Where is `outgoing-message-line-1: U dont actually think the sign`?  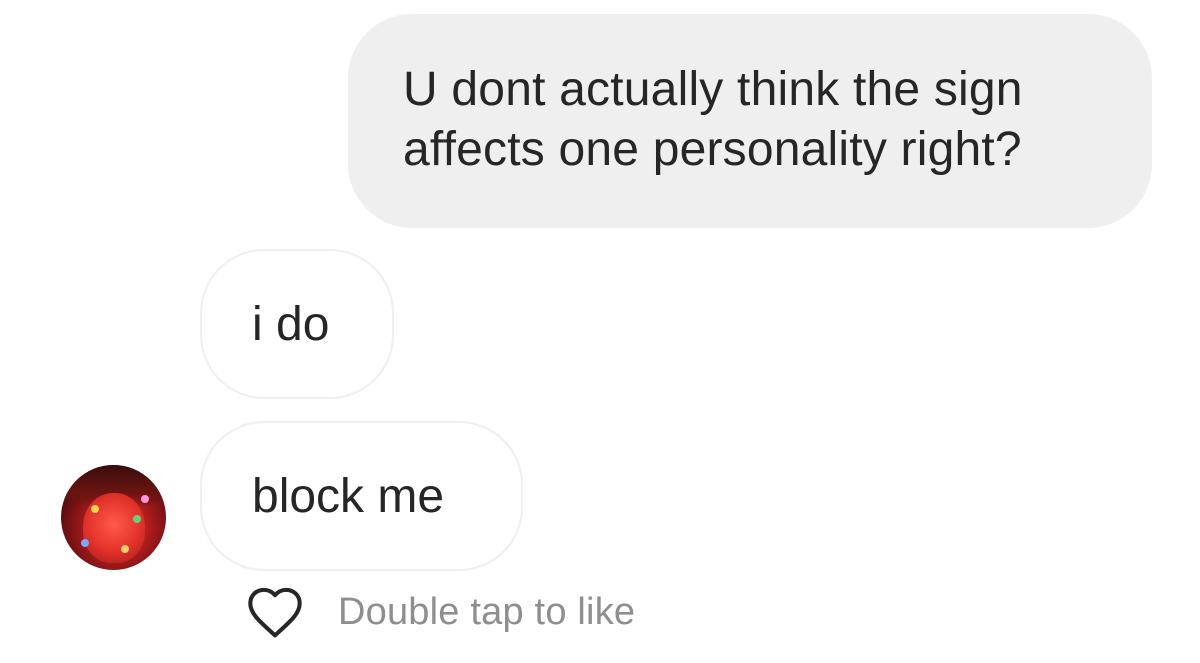
outgoing-message-line-1: U dont actually think the sign is located at coordinates (713, 89).